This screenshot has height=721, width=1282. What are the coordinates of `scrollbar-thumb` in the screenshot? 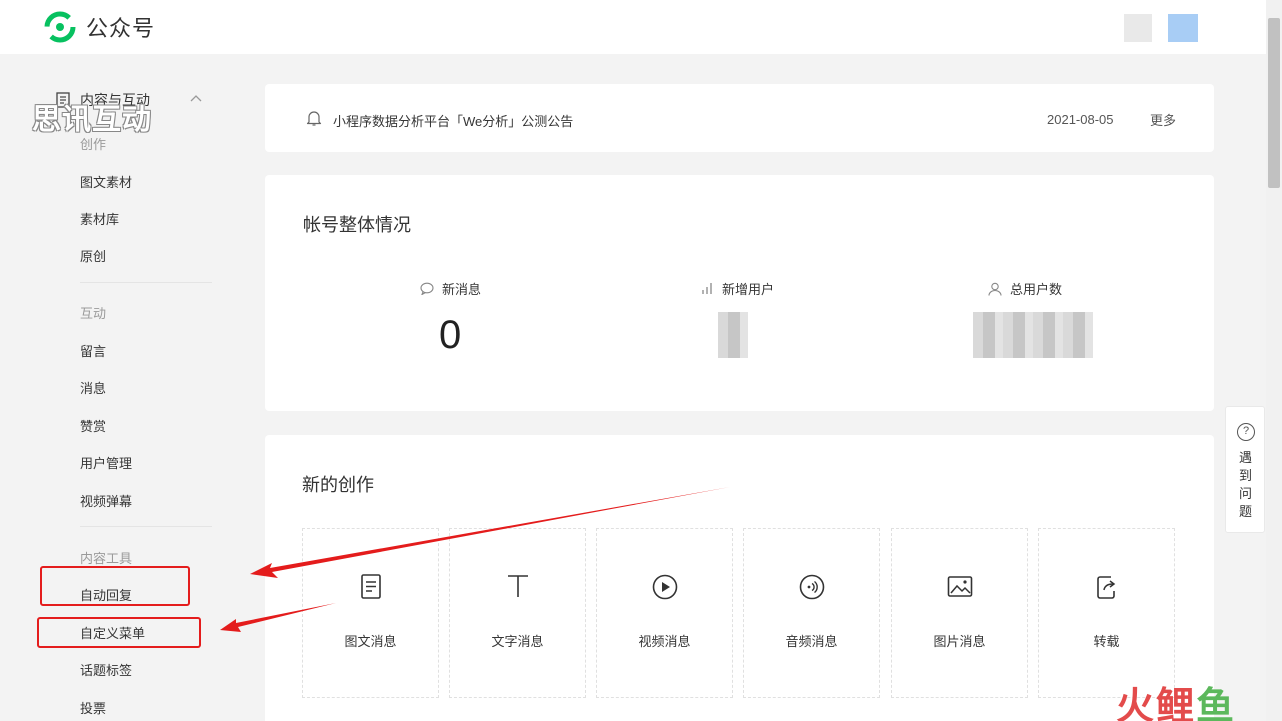 It's located at (1274, 103).